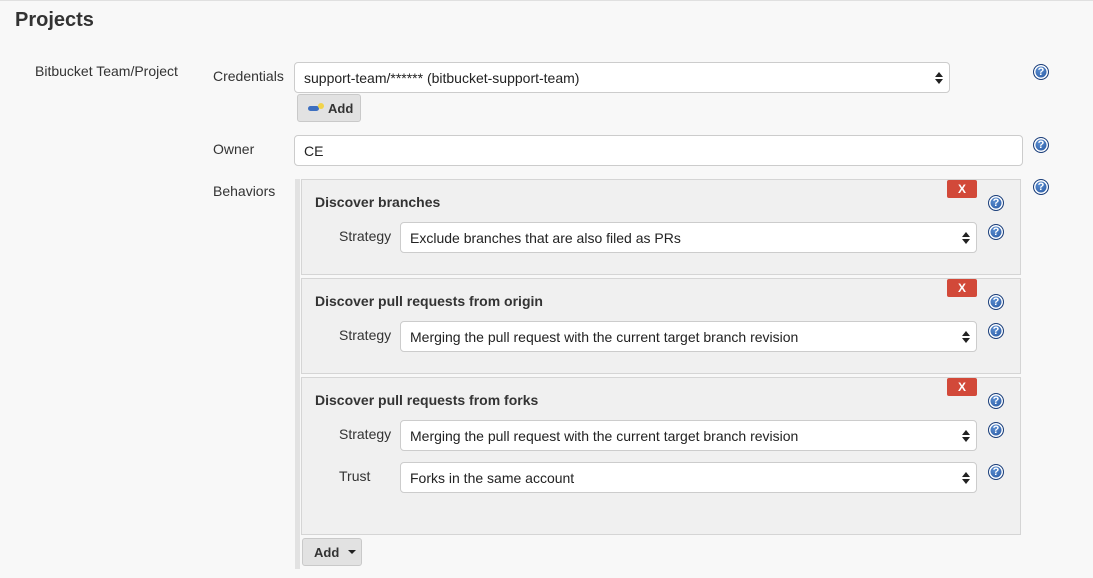  I want to click on credentials-label: Credentials, so click(248, 76).